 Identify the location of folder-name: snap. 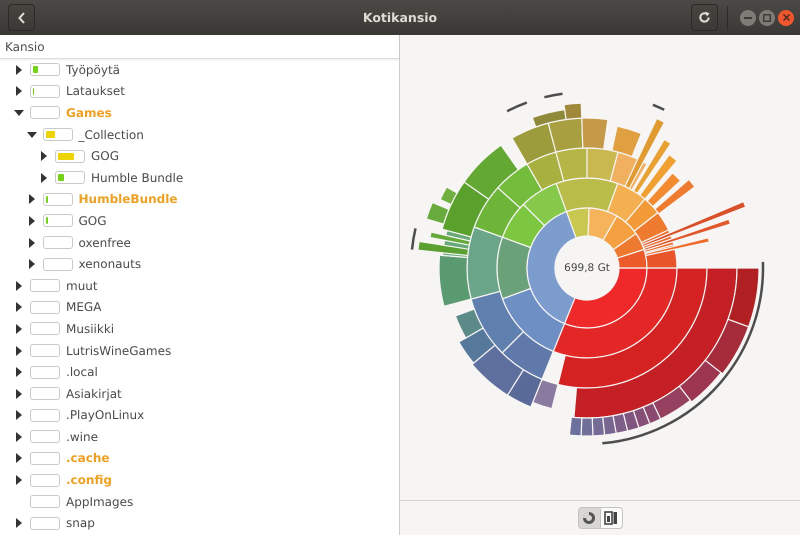
(80, 523).